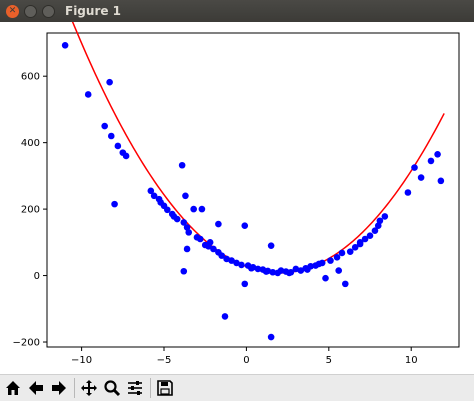 This screenshot has height=401, width=474. I want to click on y-tick-label: 600, so click(30, 77).